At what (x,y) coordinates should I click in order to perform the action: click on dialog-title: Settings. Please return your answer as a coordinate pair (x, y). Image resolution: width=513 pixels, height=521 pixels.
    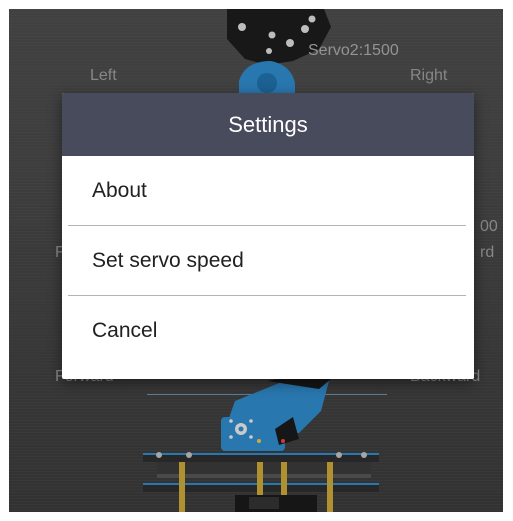
    Looking at the image, I should click on (268, 124).